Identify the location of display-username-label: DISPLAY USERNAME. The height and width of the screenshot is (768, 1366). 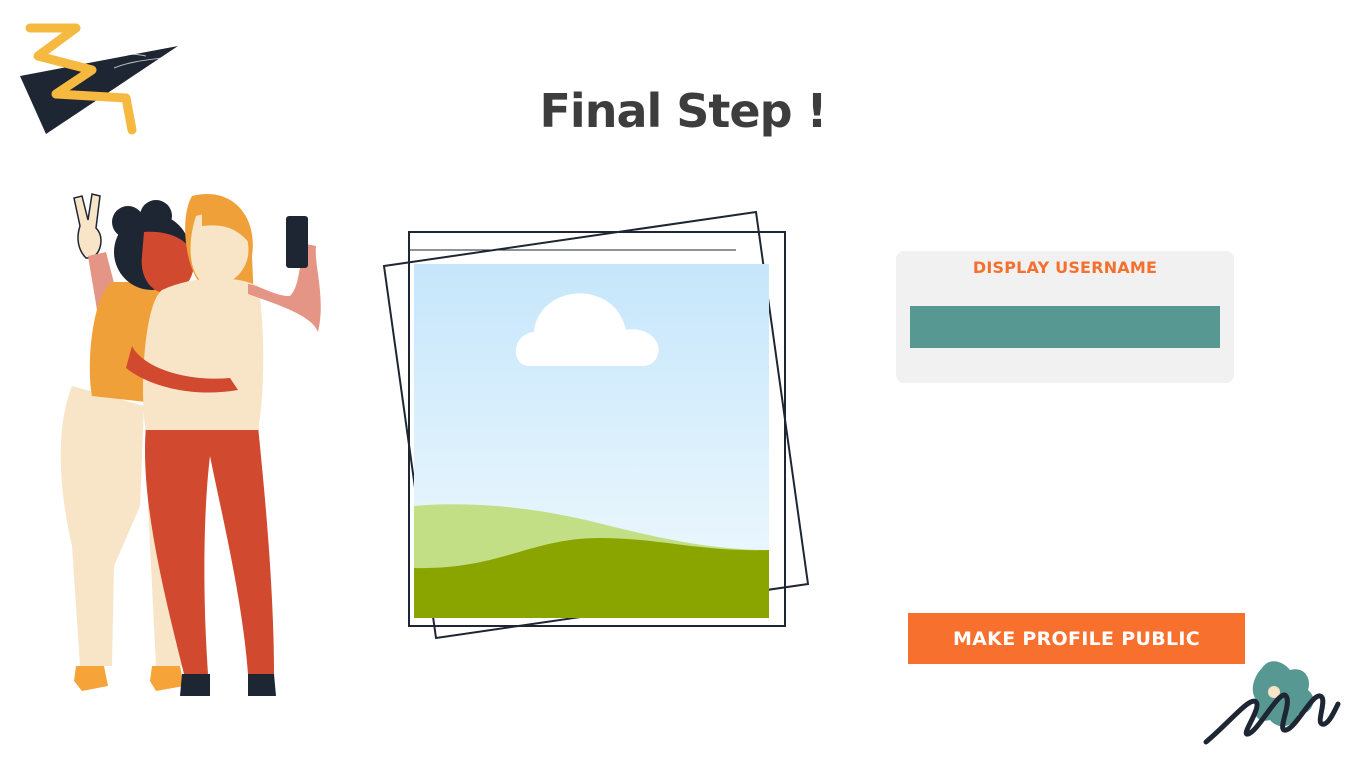
(1065, 267).